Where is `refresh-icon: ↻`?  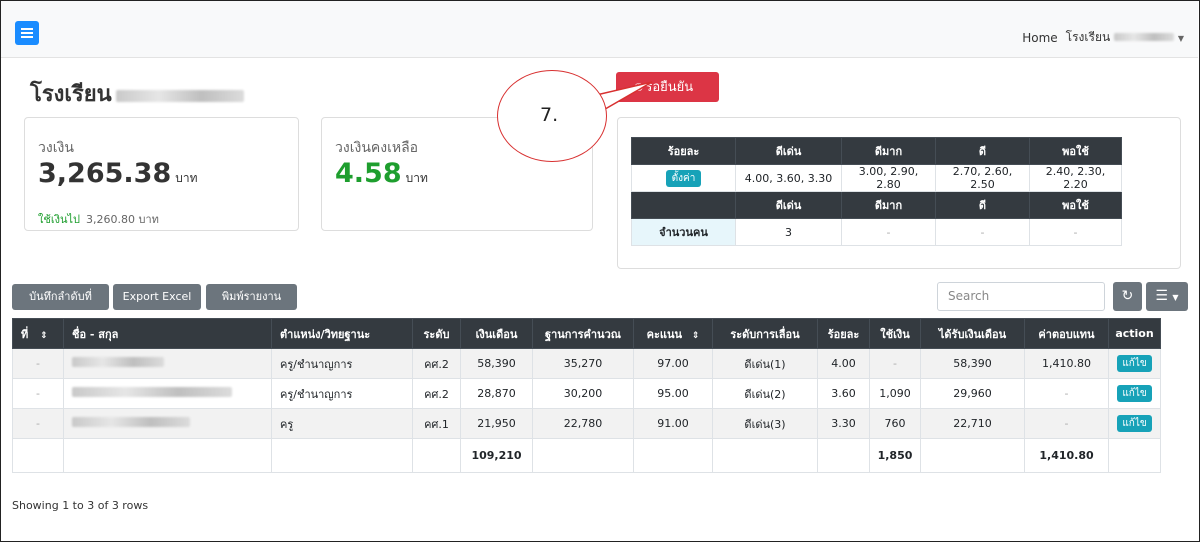 refresh-icon: ↻ is located at coordinates (1127, 296).